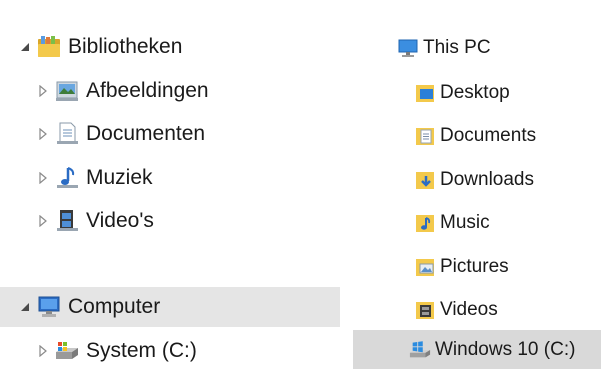 The height and width of the screenshot is (369, 601). What do you see at coordinates (425, 93) in the screenshot?
I see `desktop-folder-icon` at bounding box center [425, 93].